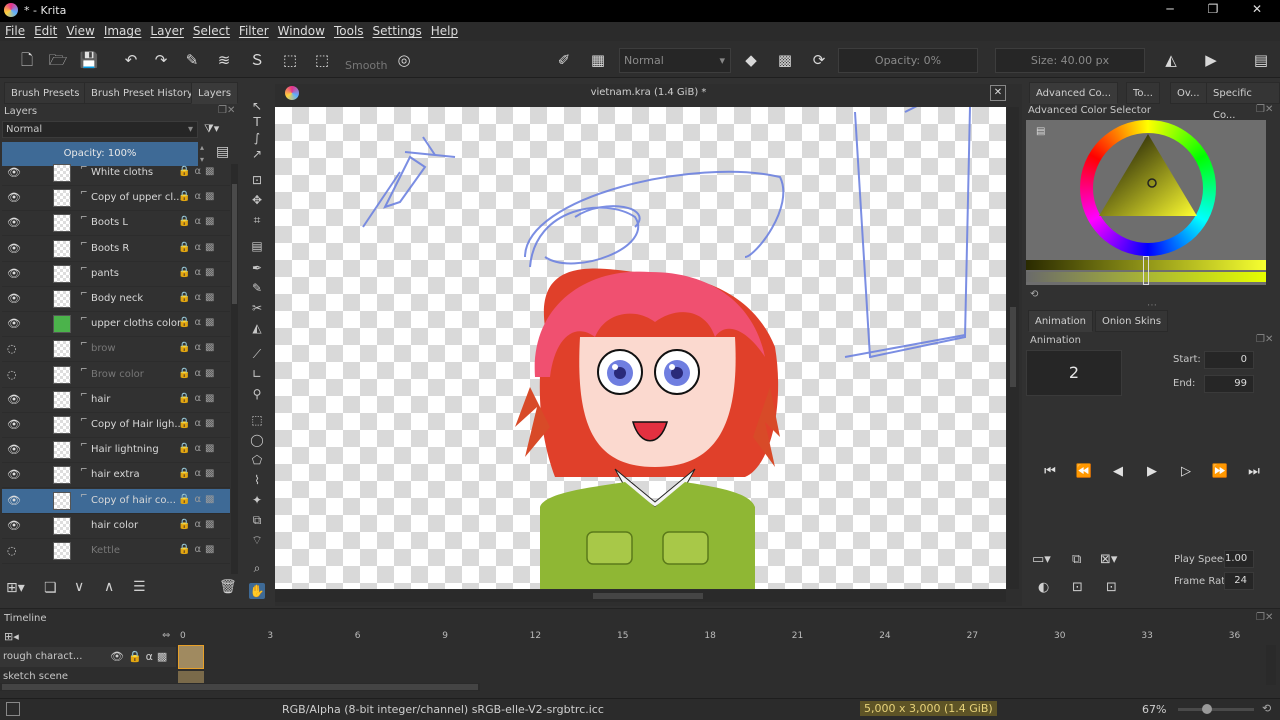  What do you see at coordinates (14, 30) in the screenshot?
I see `menu-file: File` at bounding box center [14, 30].